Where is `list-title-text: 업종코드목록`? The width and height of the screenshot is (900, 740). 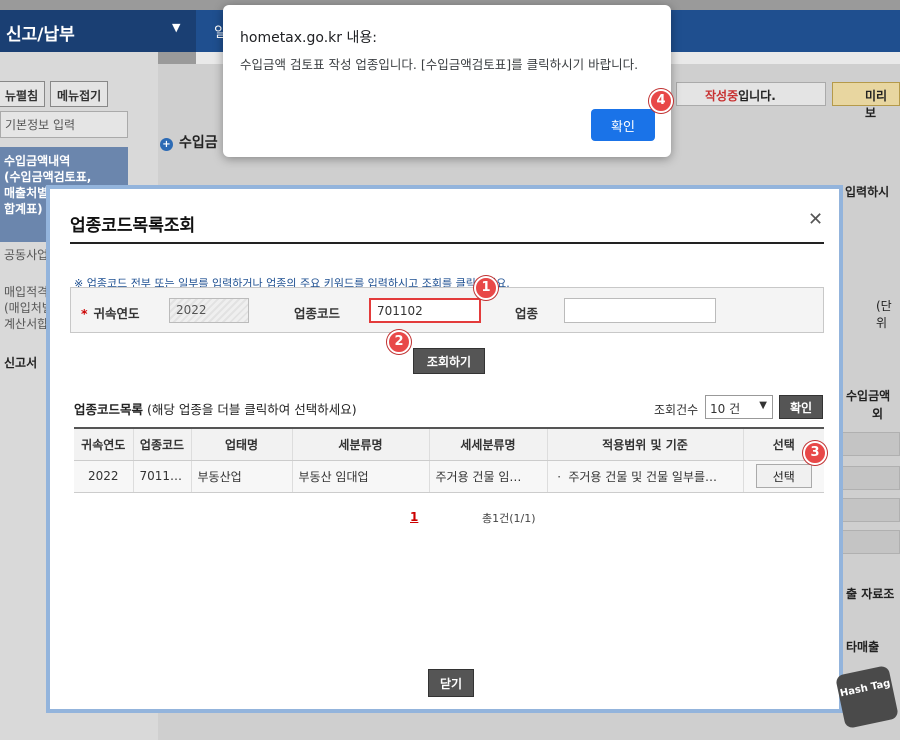
list-title-text: 업종코드목록 is located at coordinates (109, 409).